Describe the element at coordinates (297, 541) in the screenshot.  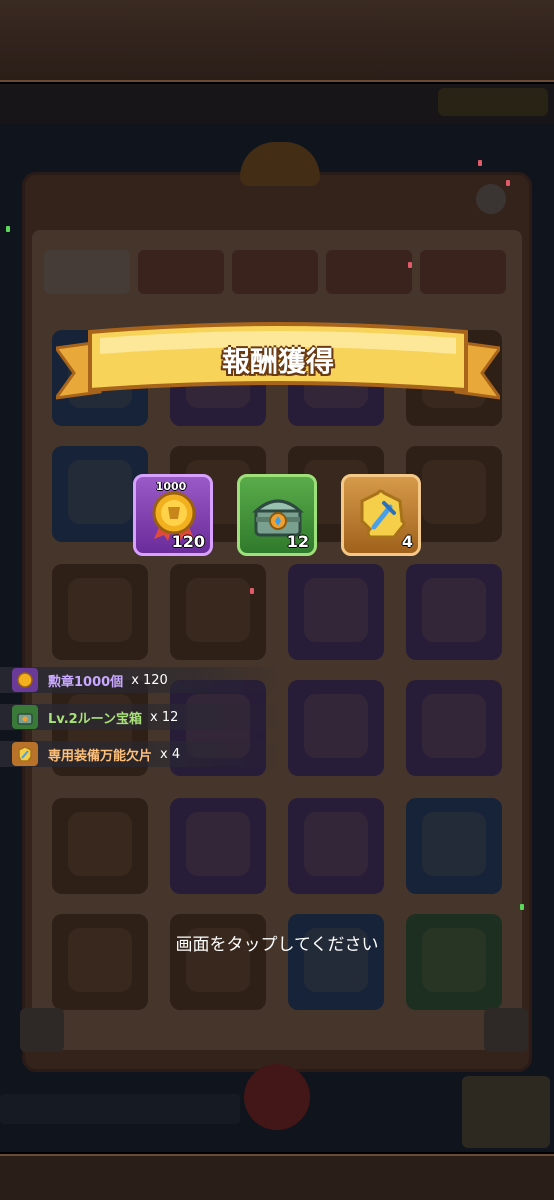
I see `tile-quantity: 12` at that location.